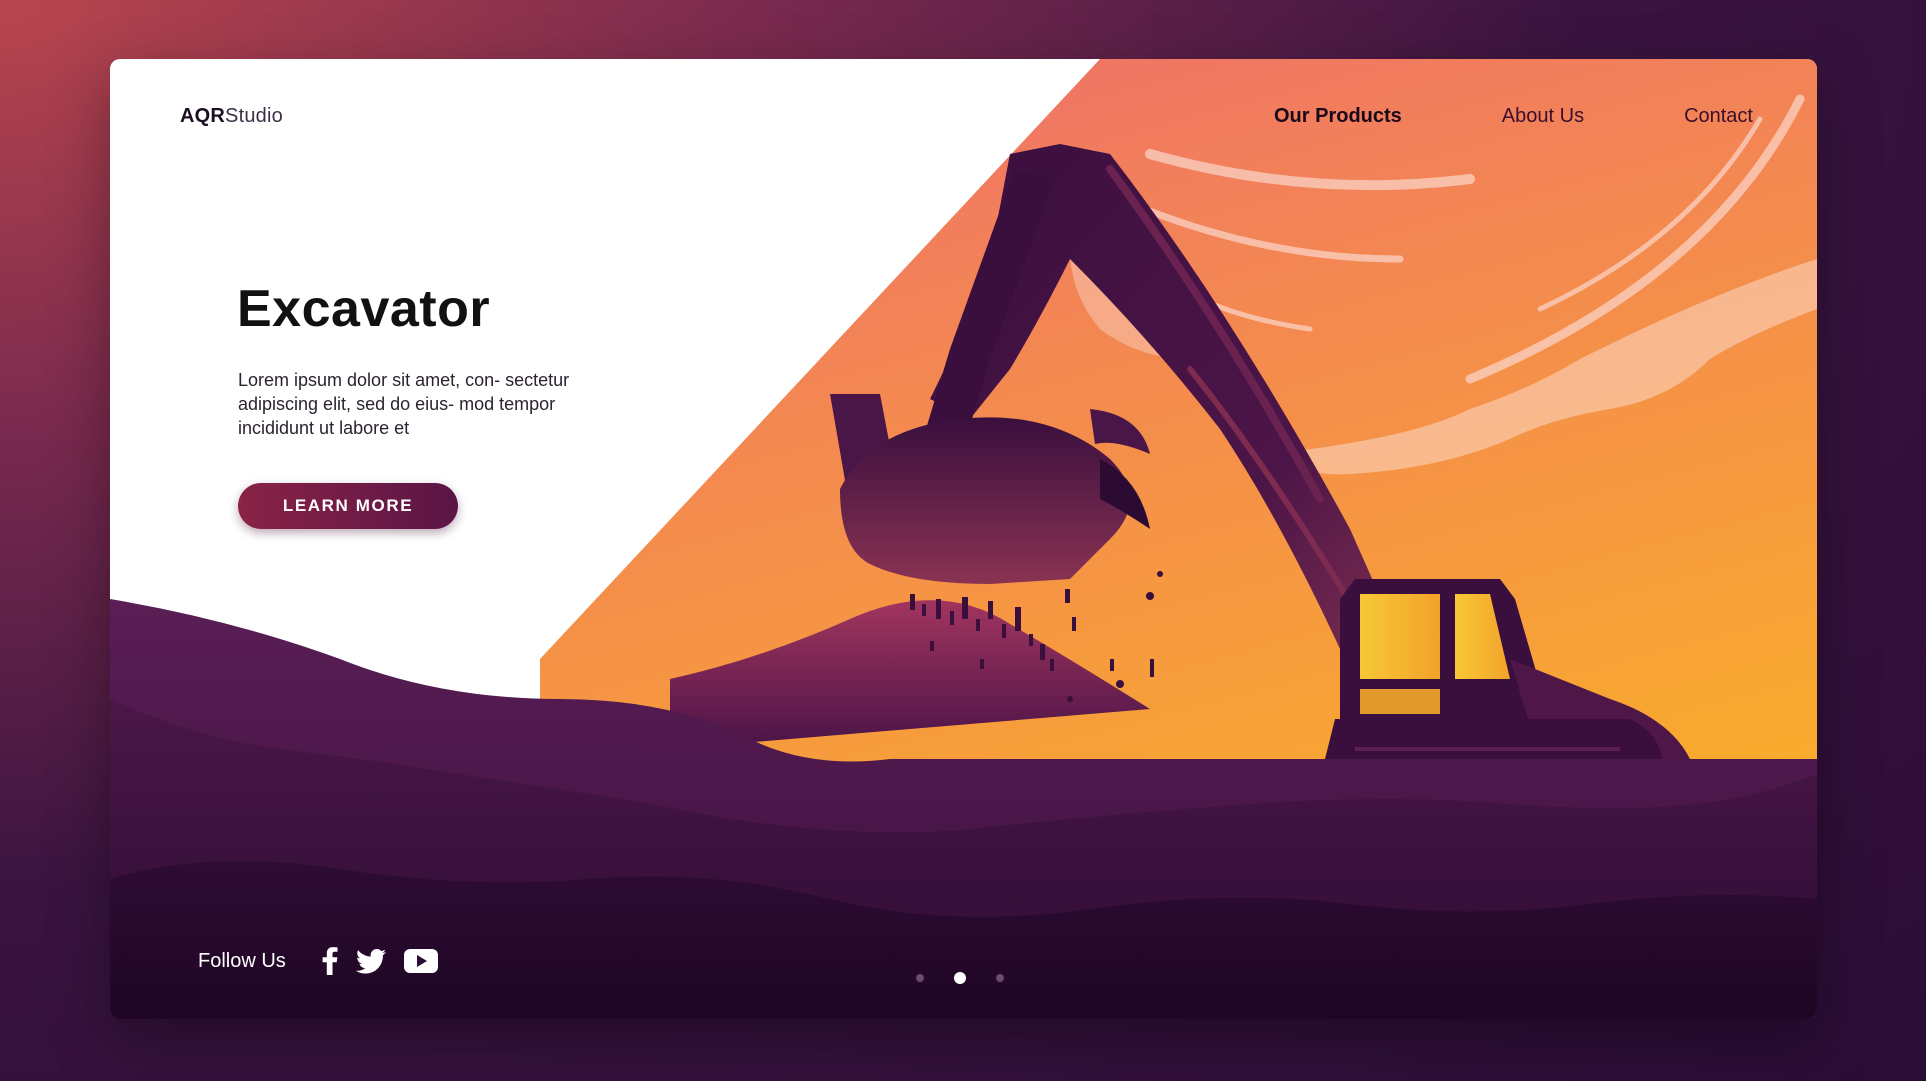 The image size is (1926, 1081). I want to click on facebook-icon, so click(330, 961).